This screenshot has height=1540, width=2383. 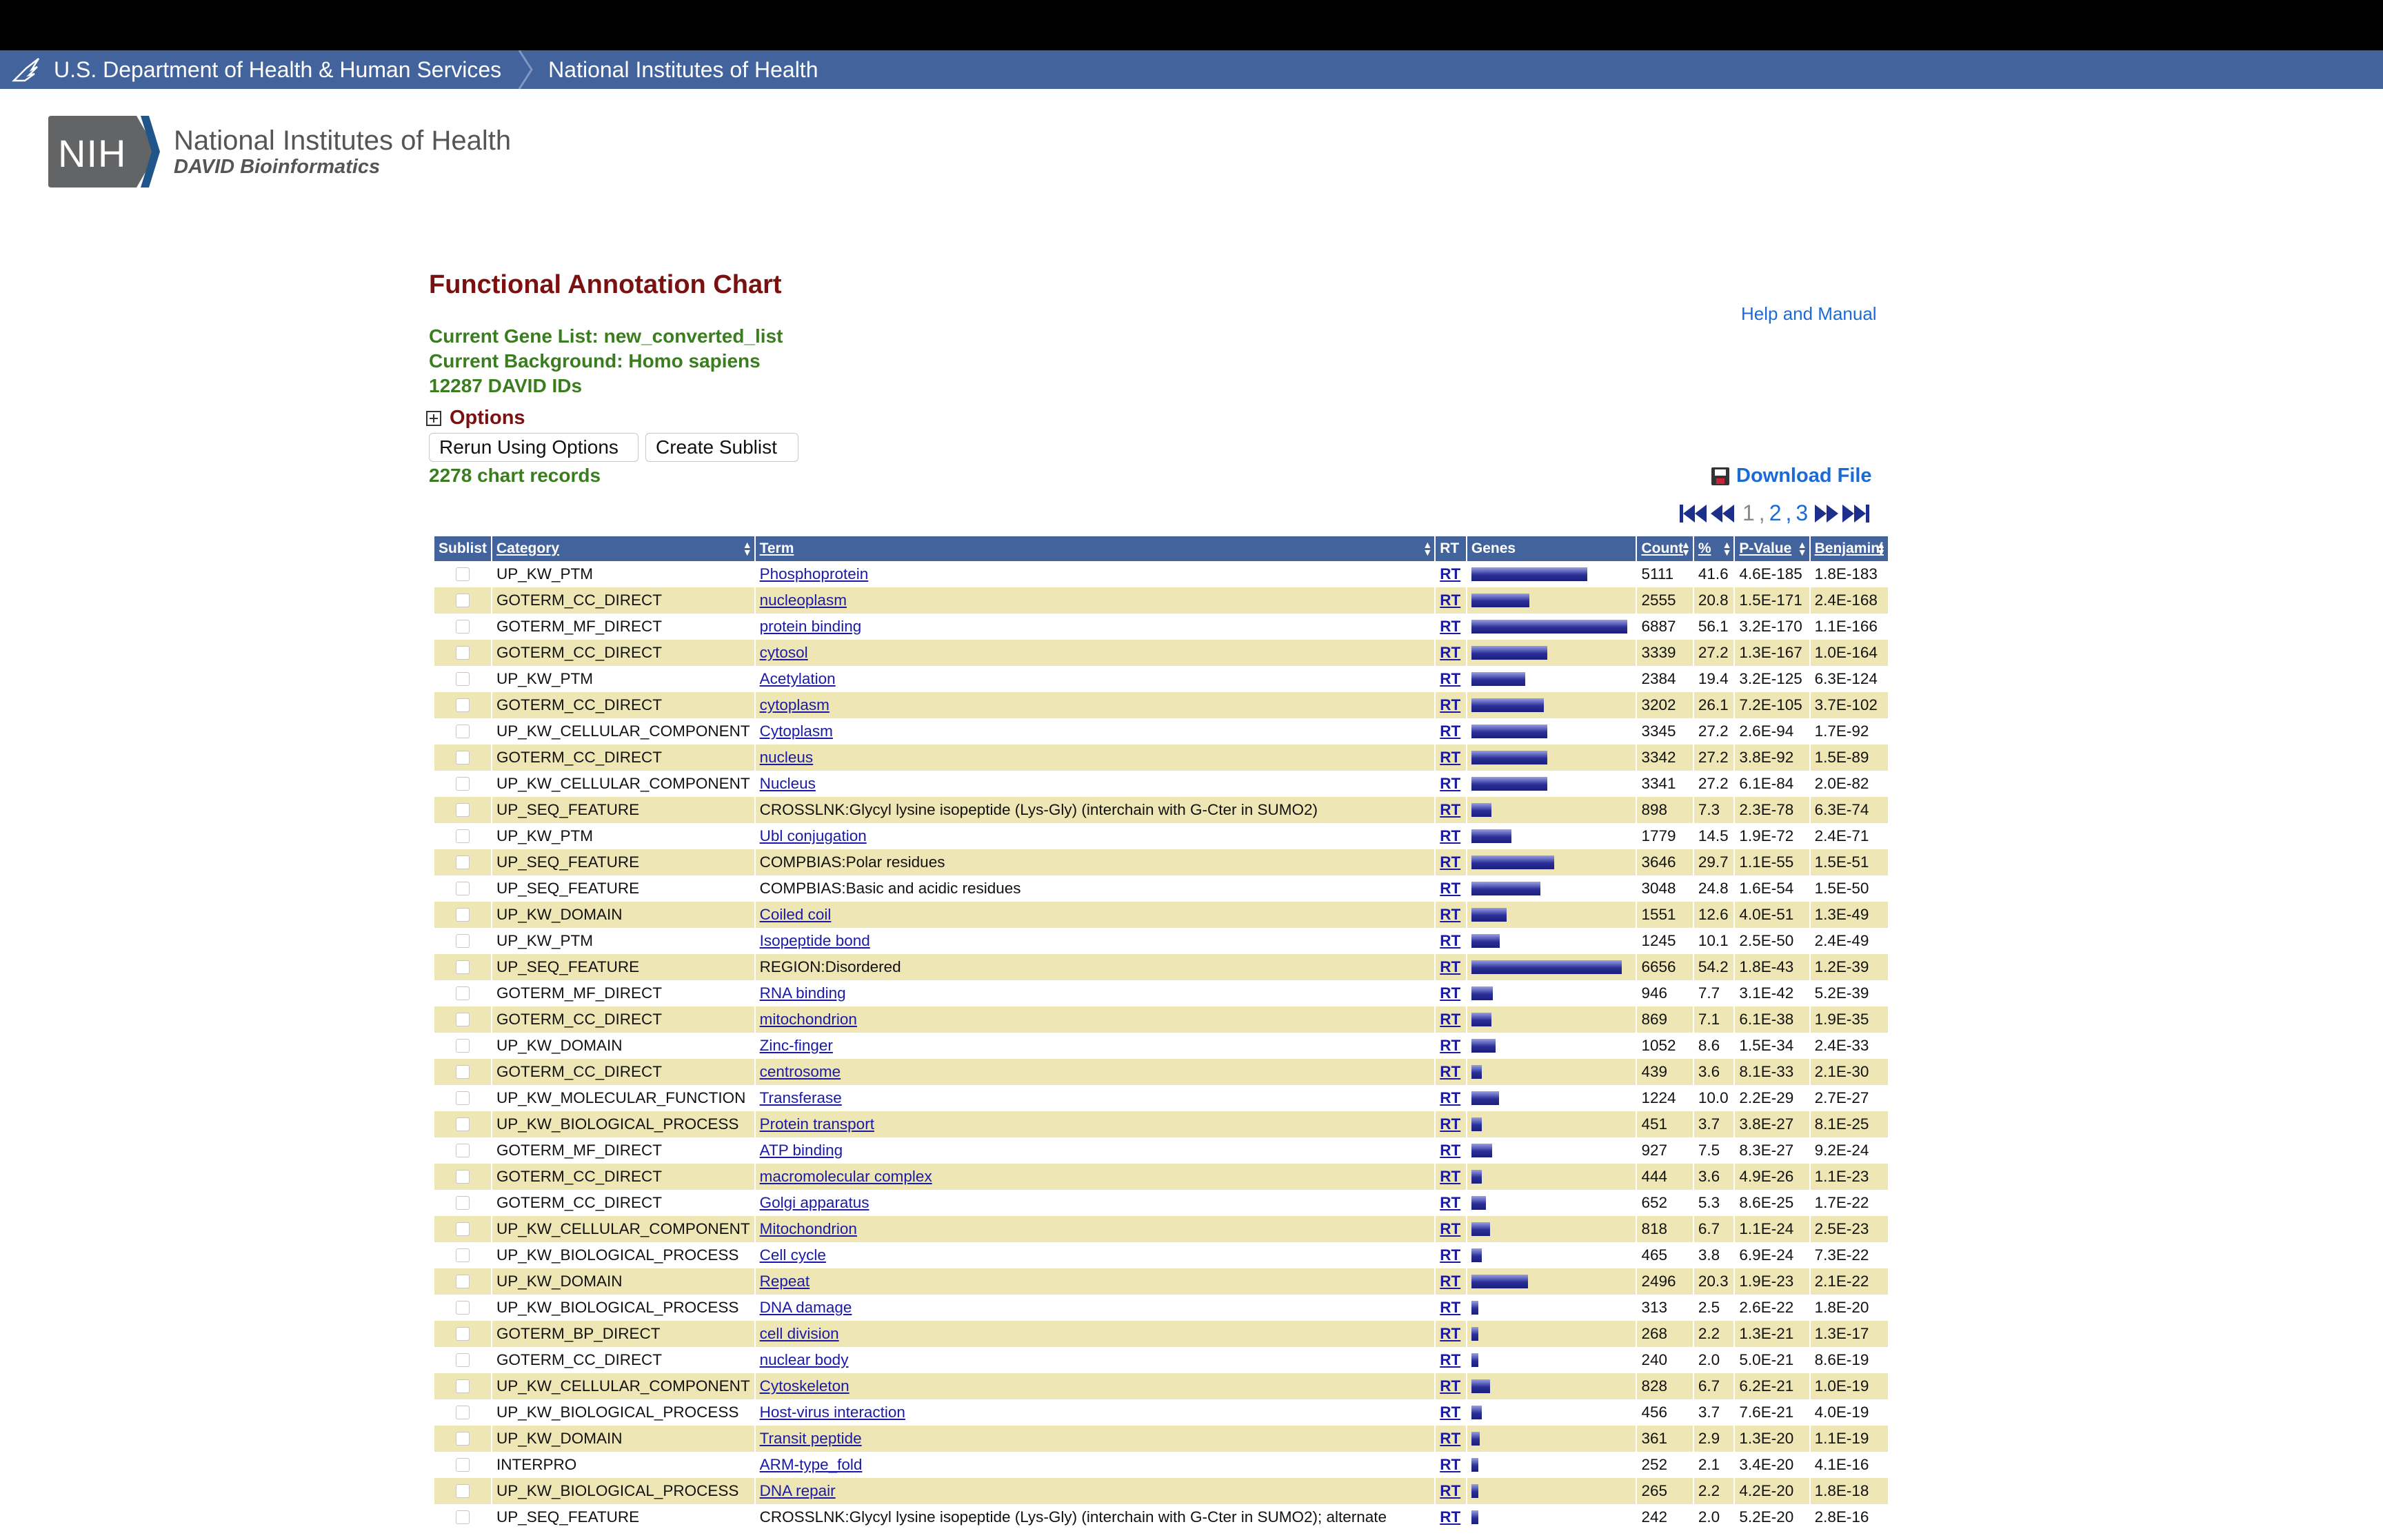 I want to click on term-link: ARM-type_fold, so click(x=811, y=1465).